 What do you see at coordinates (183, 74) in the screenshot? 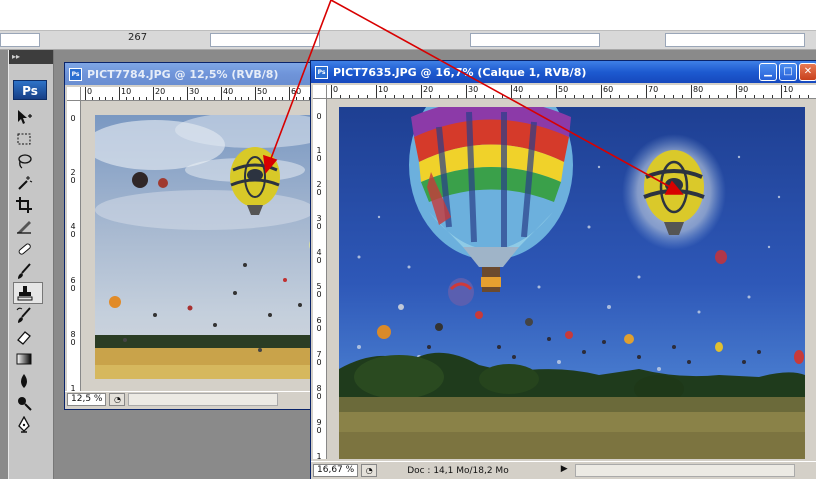
I see `window1-title: PICT7784.JPG @ 12,5% (RVB/8)` at bounding box center [183, 74].